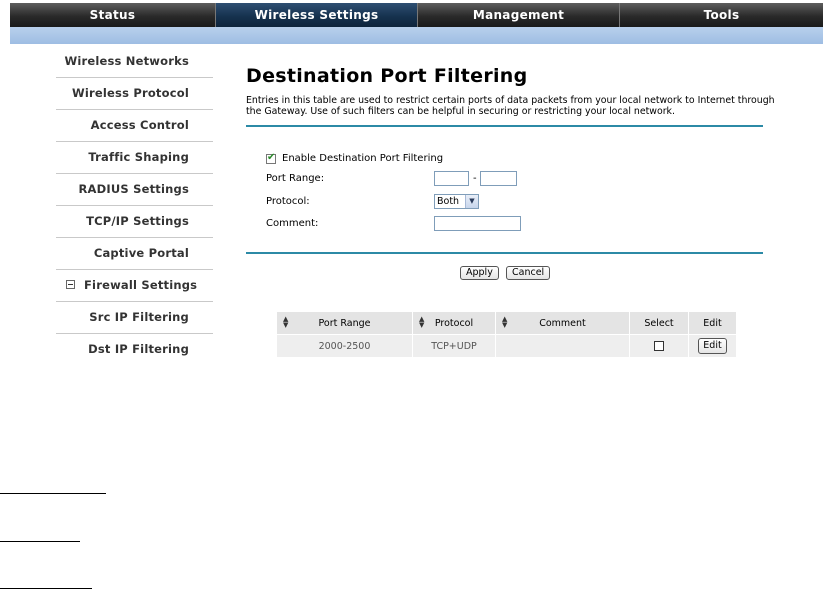 This screenshot has width=825, height=590. I want to click on comment-label: Comment:, so click(292, 223).